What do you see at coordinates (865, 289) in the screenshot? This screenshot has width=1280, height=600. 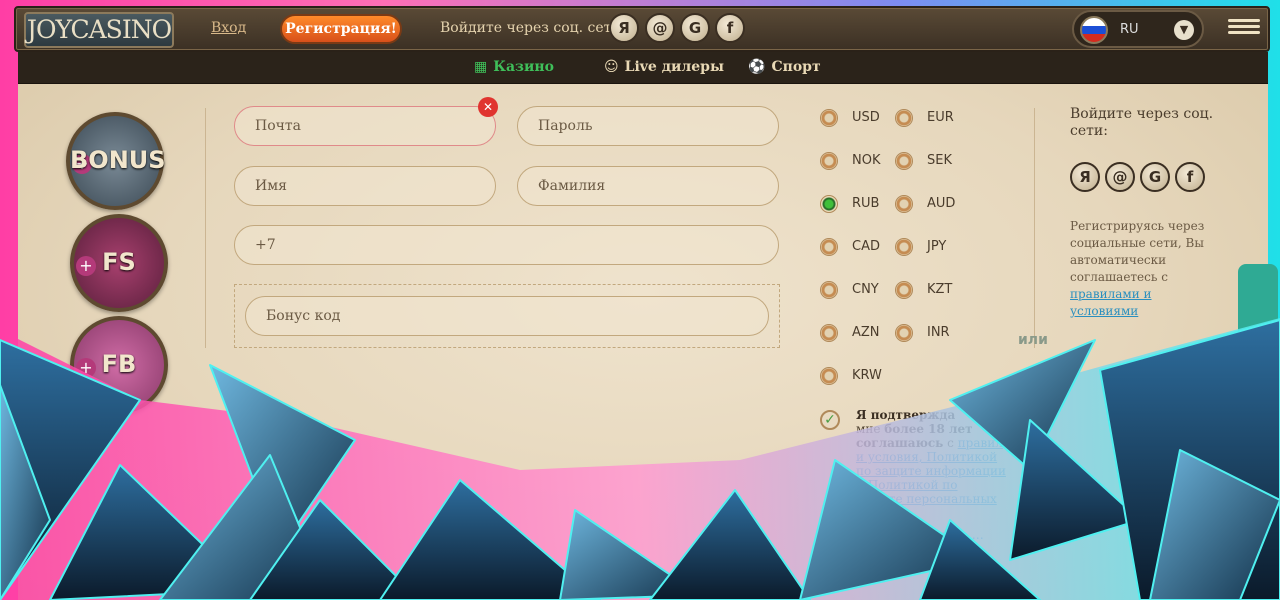 I see `currency-label: CNY` at bounding box center [865, 289].